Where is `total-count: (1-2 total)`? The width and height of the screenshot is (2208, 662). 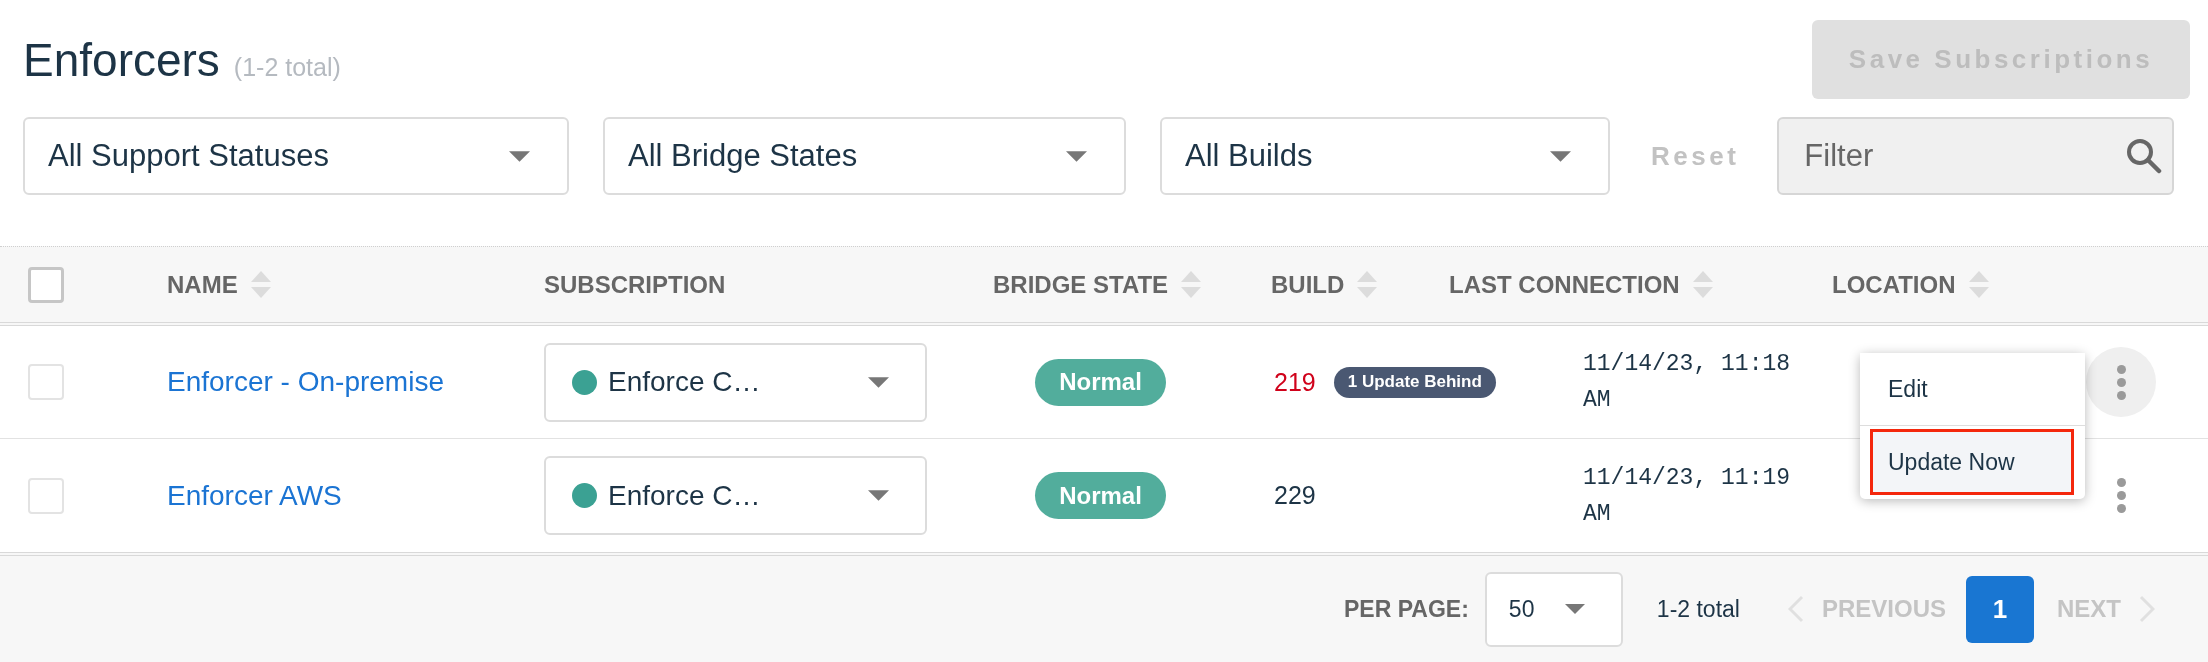
total-count: (1-2 total) is located at coordinates (287, 67).